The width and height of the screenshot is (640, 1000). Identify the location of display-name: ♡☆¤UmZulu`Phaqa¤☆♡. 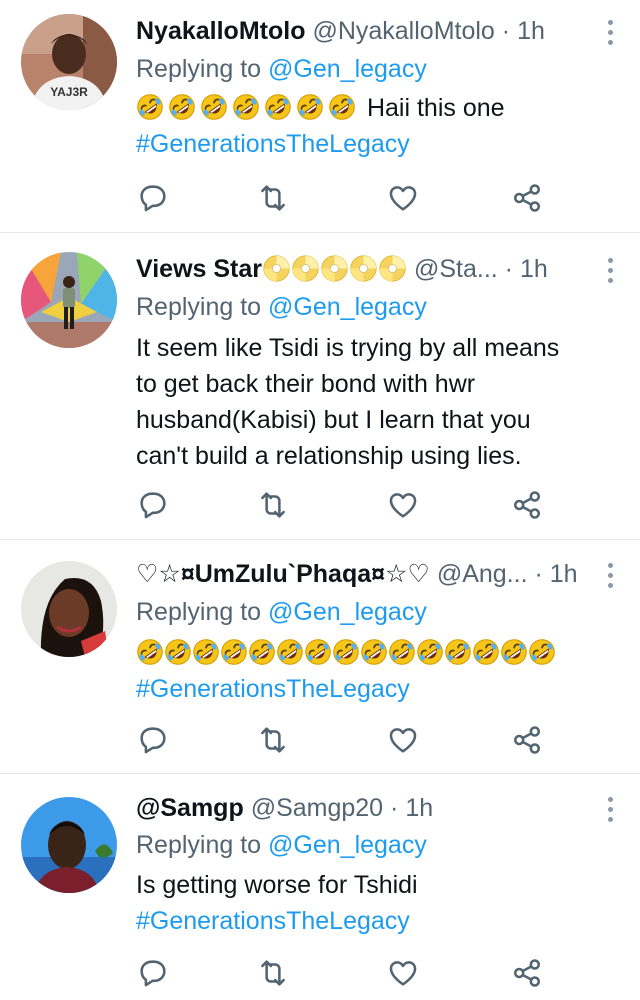
(283, 574).